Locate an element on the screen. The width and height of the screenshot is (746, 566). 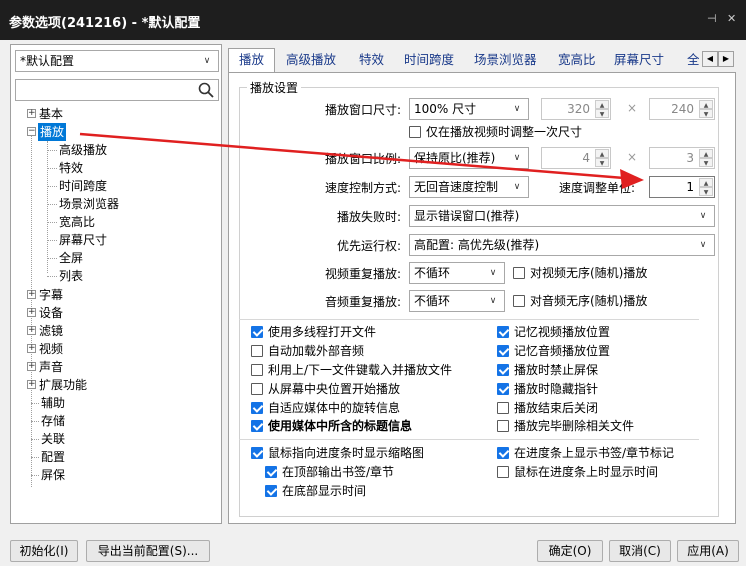
tree-item-playlist: 列表 is located at coordinates (71, 276).